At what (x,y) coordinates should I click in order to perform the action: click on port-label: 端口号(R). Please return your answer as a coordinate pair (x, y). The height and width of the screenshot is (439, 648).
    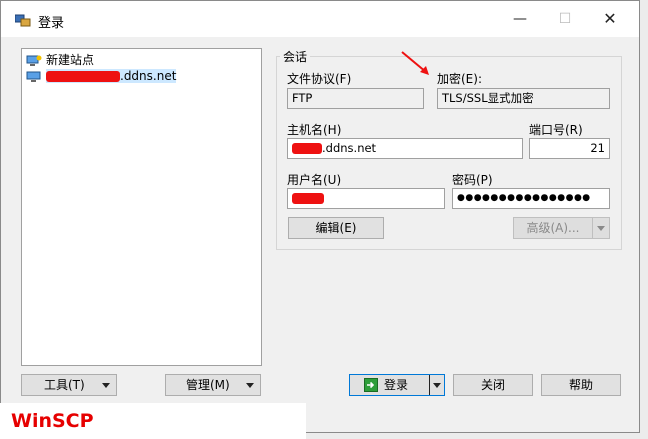
    Looking at the image, I should click on (556, 130).